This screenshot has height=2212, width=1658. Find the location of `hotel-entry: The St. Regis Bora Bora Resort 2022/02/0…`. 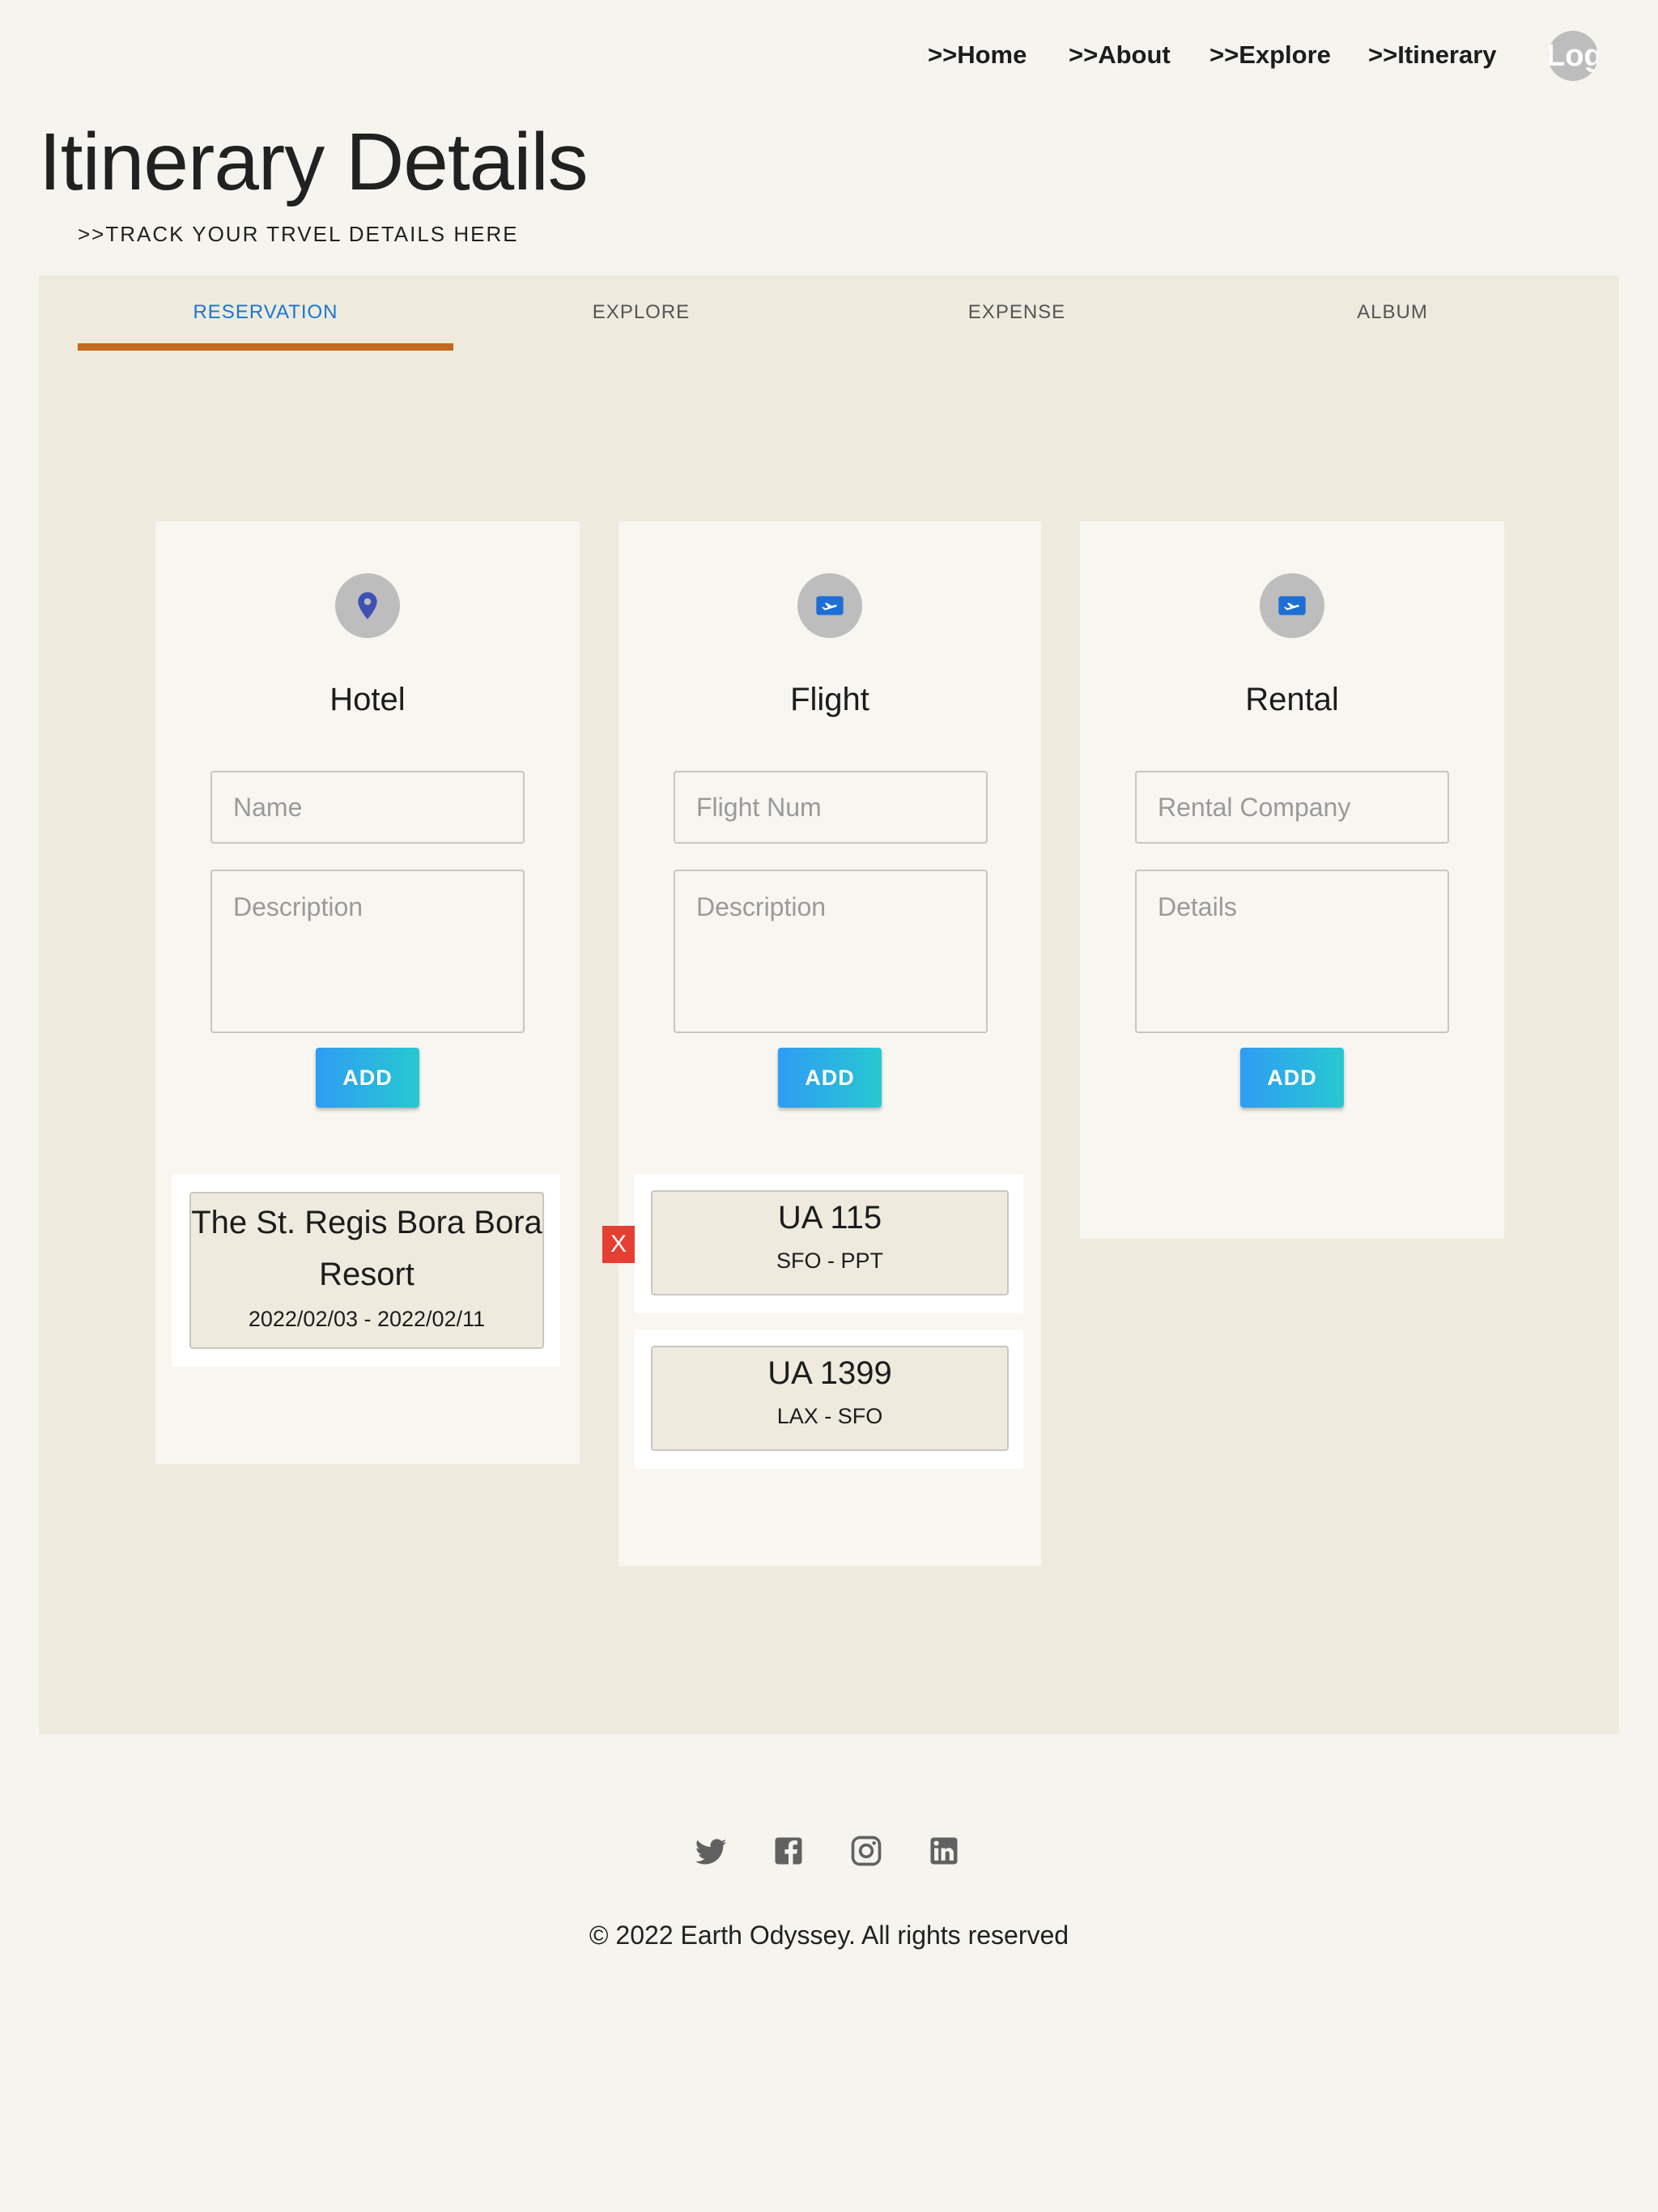

hotel-entry: The St. Regis Bora Bora Resort 2022/02/0… is located at coordinates (366, 1271).